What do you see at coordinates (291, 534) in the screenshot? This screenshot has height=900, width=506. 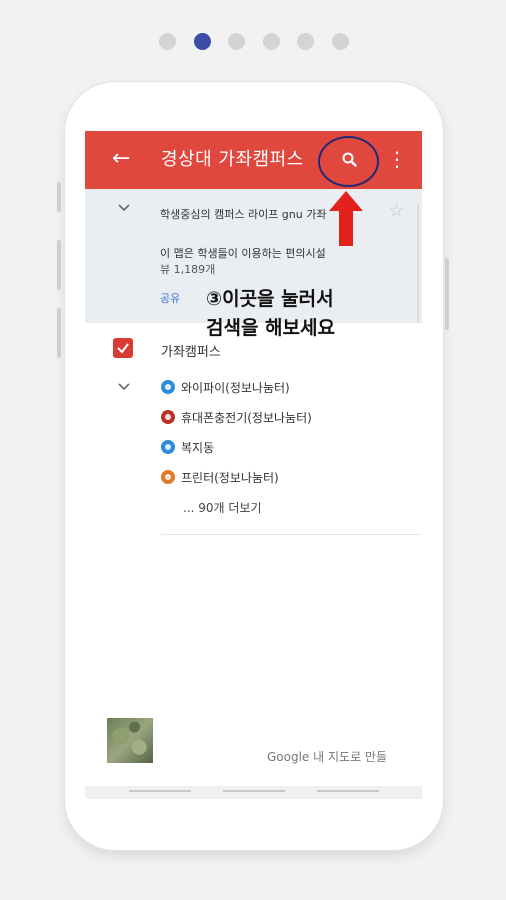 I see `divider` at bounding box center [291, 534].